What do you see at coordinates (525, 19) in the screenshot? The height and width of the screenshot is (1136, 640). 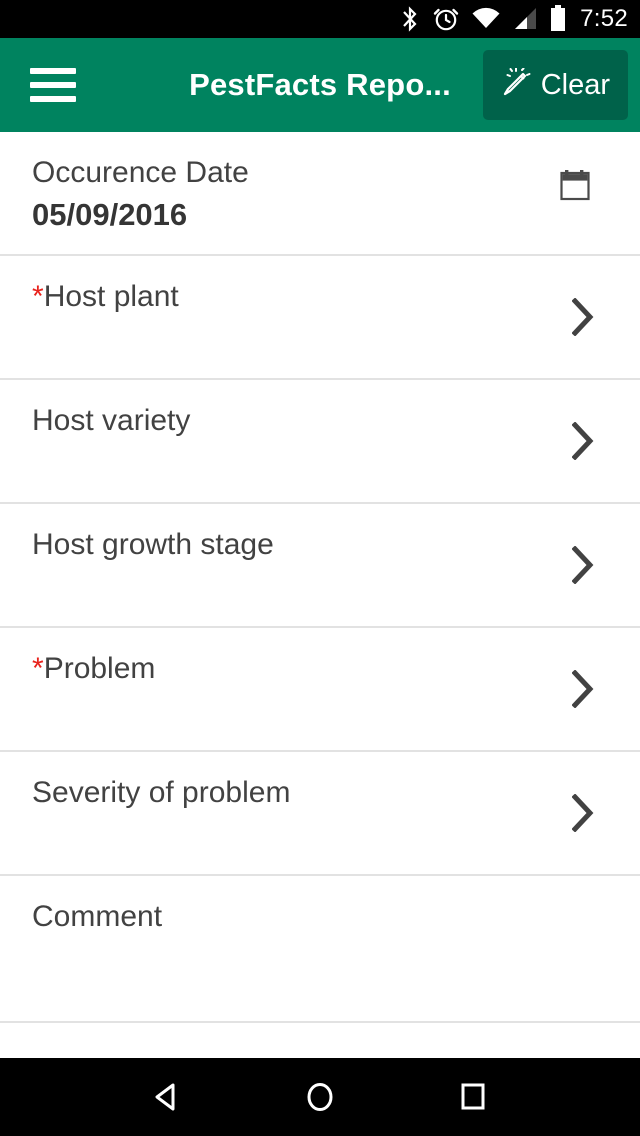 I see `cellular-signal-icon` at bounding box center [525, 19].